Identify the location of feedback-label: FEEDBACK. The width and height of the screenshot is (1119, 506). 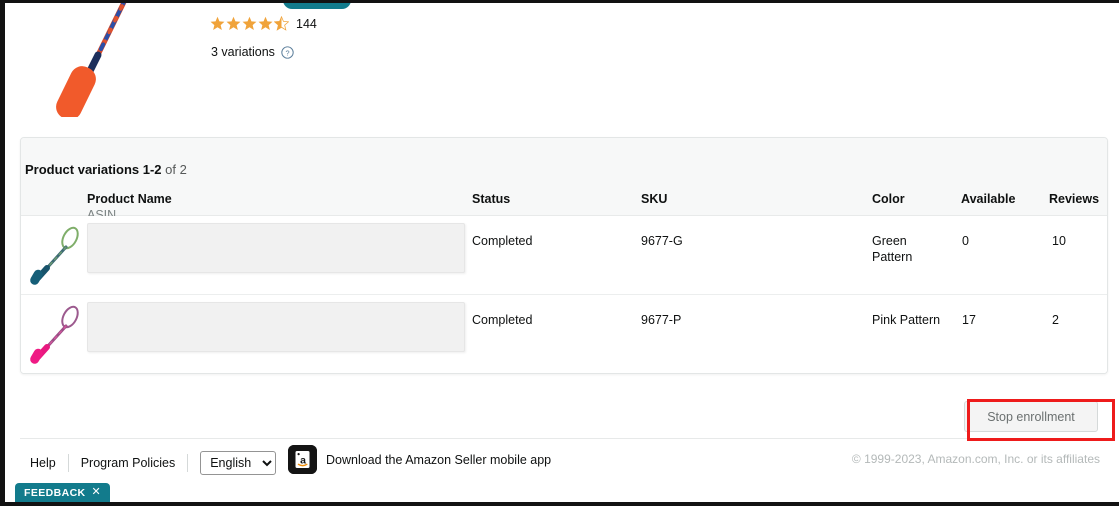
(55, 492).